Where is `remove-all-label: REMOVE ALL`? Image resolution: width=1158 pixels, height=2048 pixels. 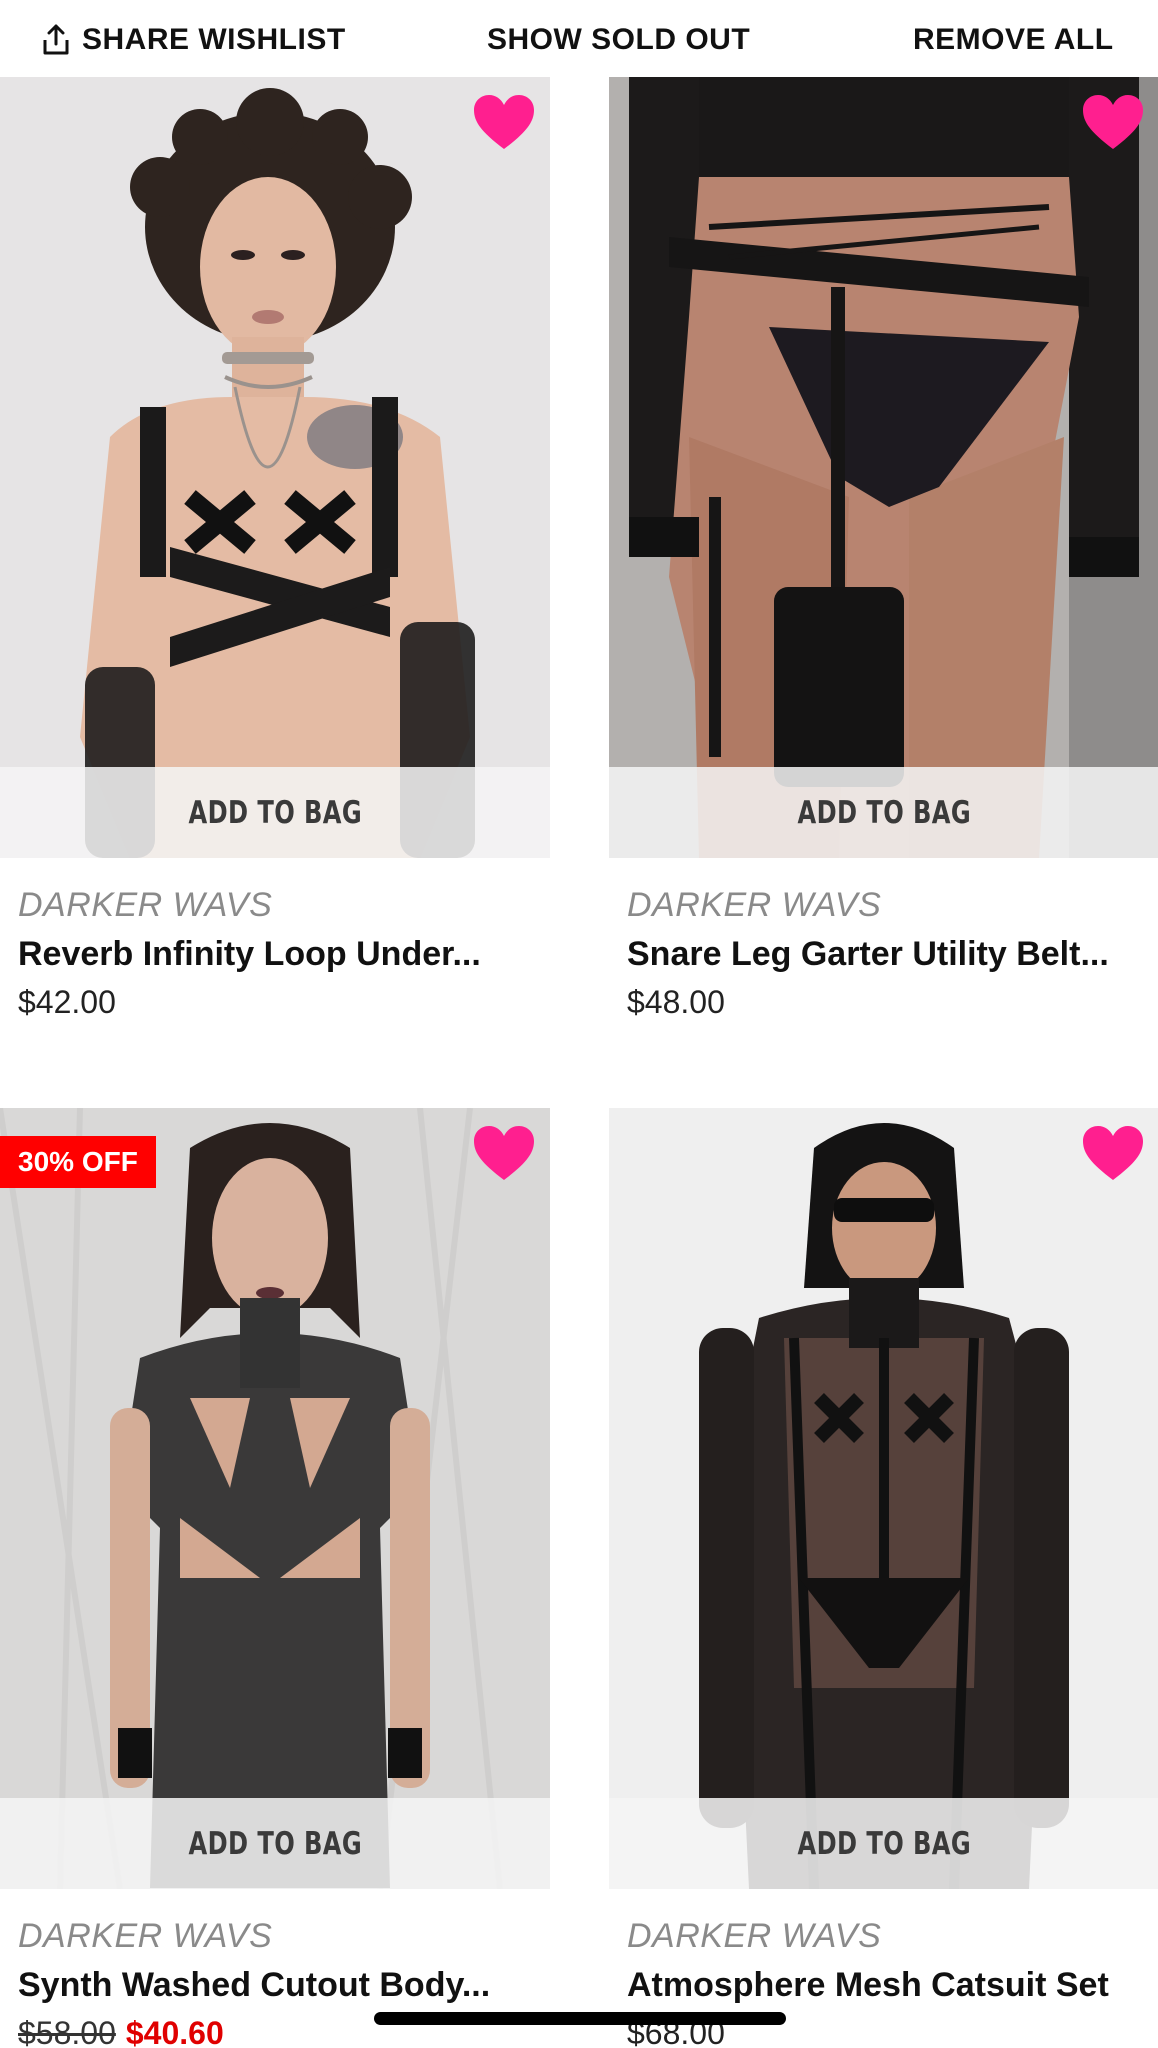 remove-all-label: REMOVE ALL is located at coordinates (1013, 39).